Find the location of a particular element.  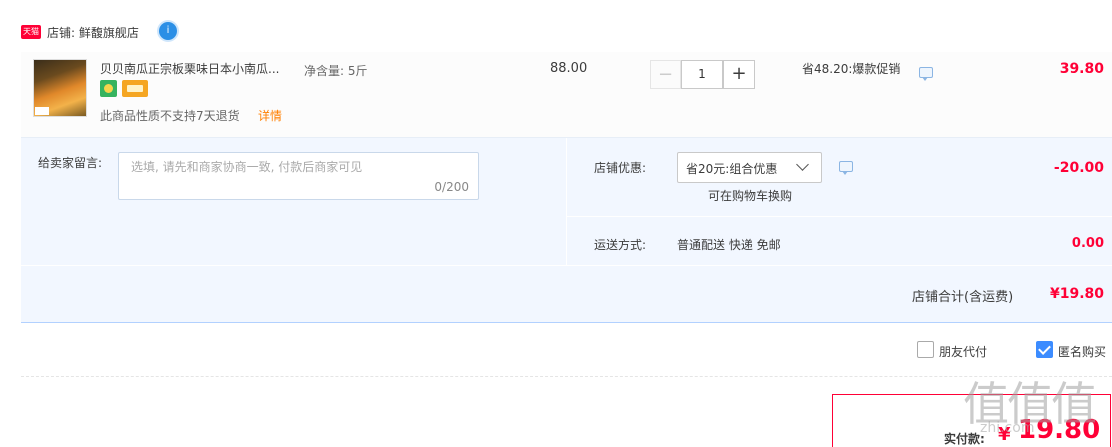

store-total-label: 店铺合计(含运费) is located at coordinates (963, 297).